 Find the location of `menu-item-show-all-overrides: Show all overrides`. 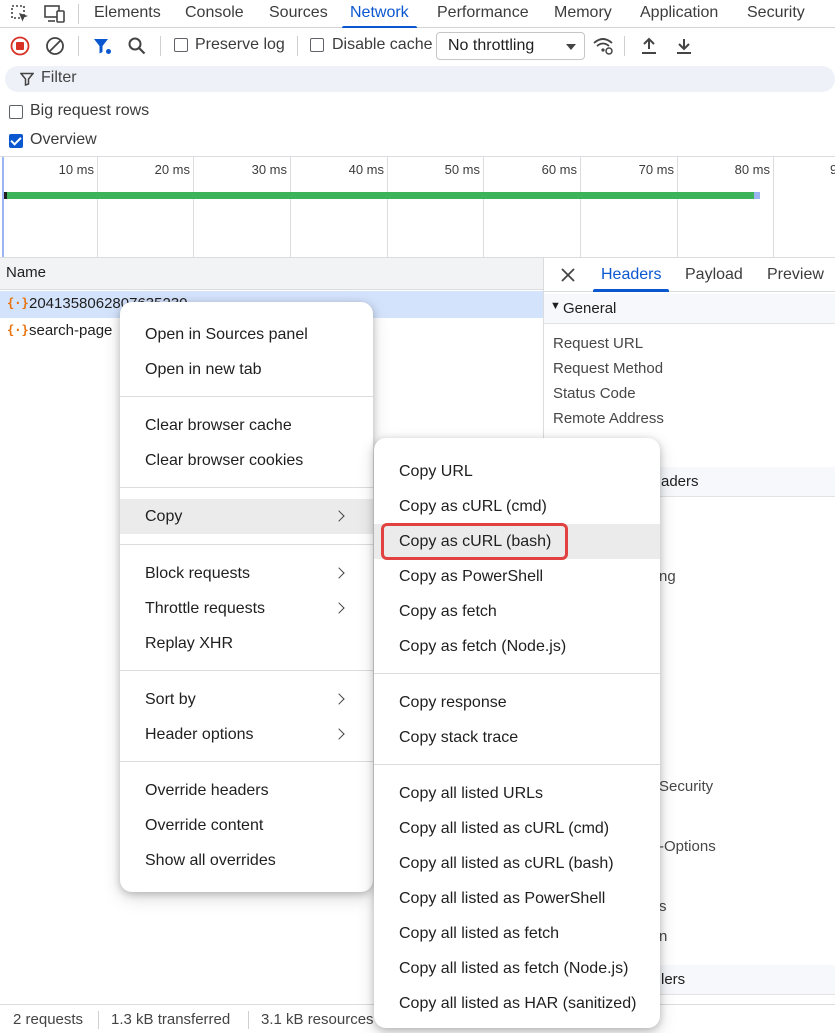

menu-item-show-all-overrides: Show all overrides is located at coordinates (246, 860).